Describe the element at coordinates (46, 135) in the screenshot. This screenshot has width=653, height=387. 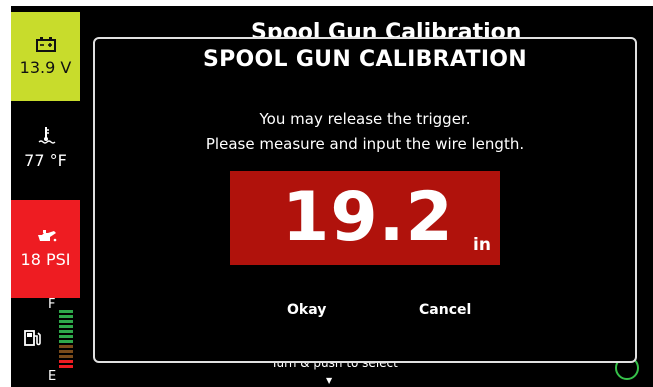
I see `coolant-temp-icon` at that location.